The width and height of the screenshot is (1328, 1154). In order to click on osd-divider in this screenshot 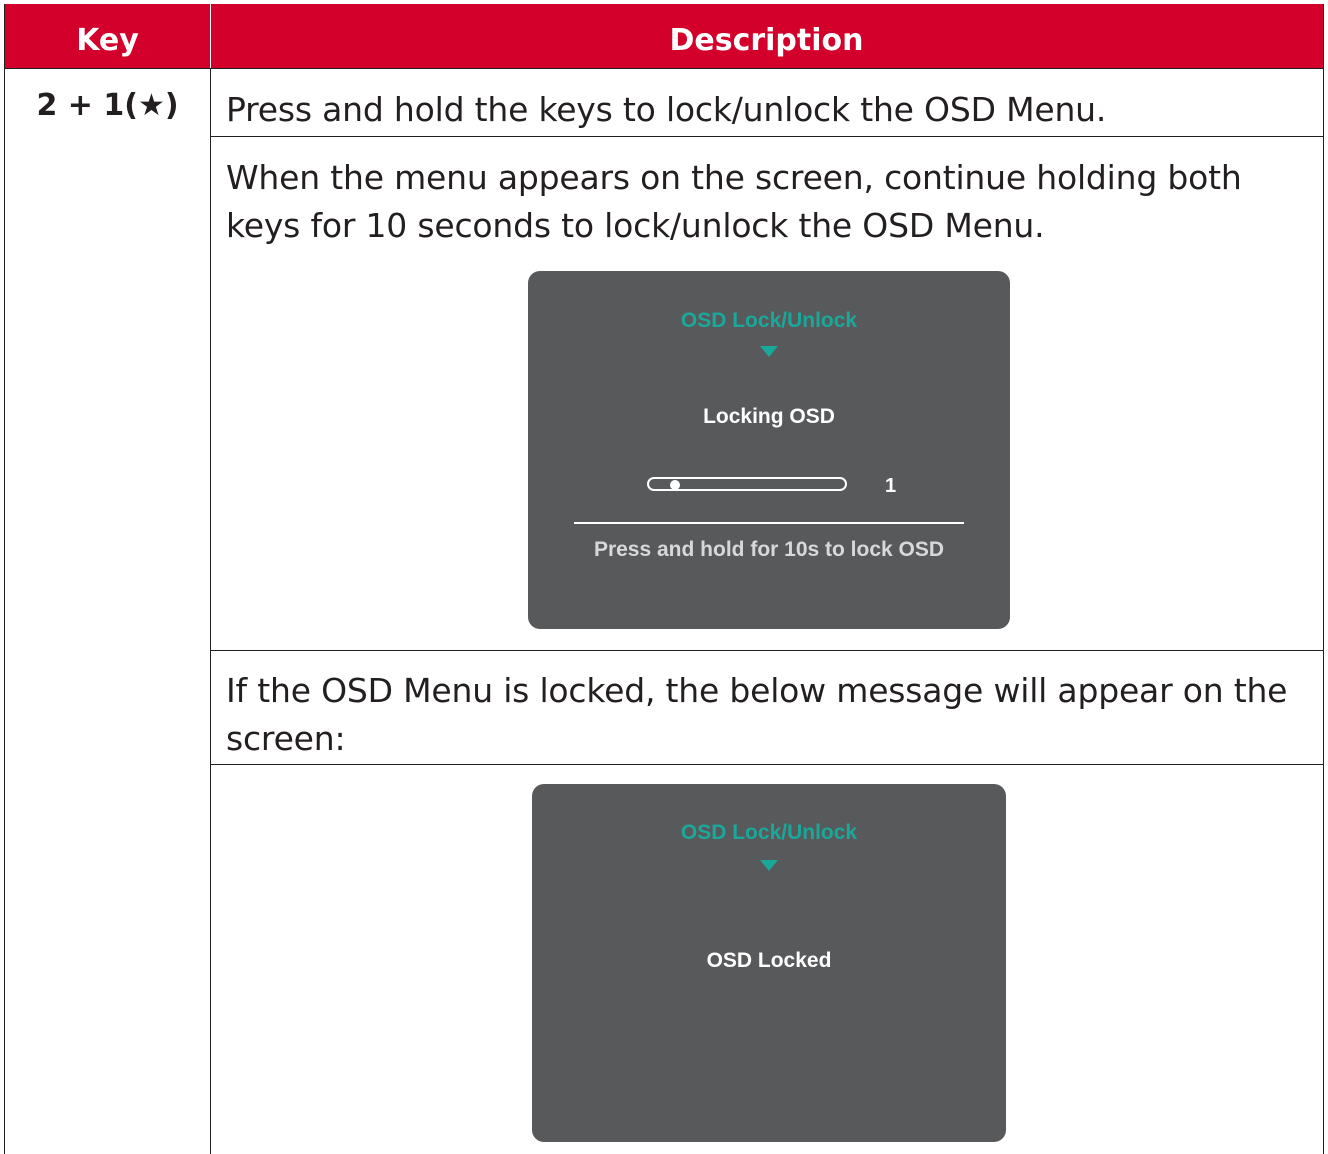, I will do `click(769, 523)`.